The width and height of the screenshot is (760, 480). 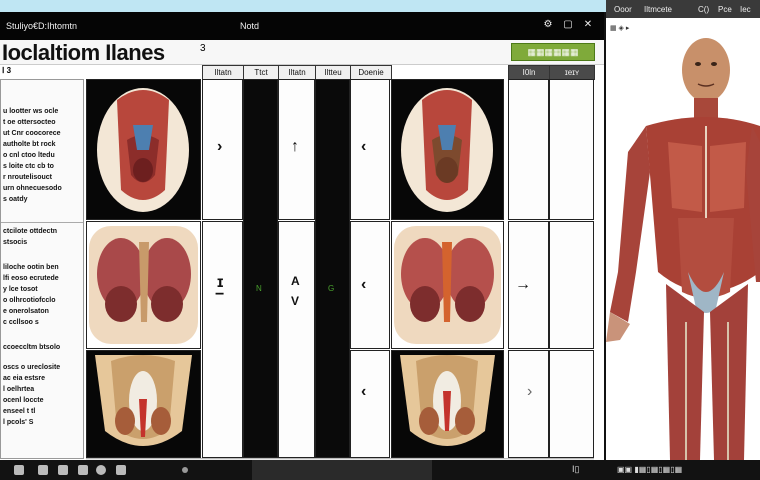 What do you see at coordinates (250, 26) in the screenshot?
I see `window-subtitle: Notd` at bounding box center [250, 26].